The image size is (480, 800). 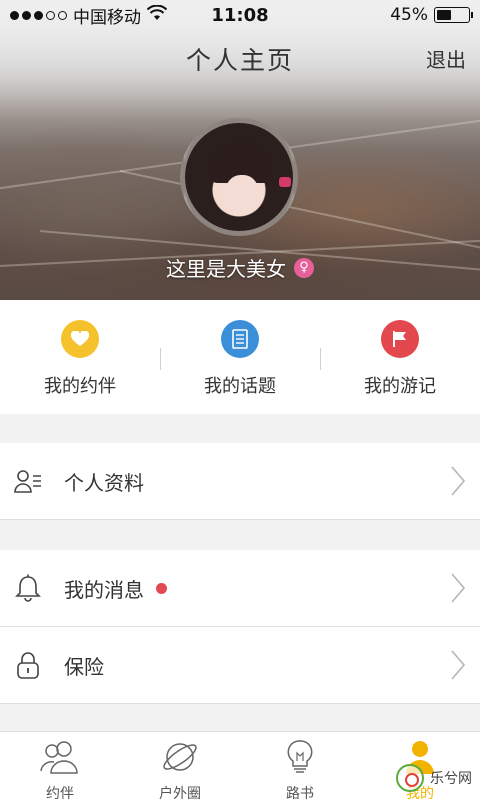 I want to click on battery-fill, so click(x=444, y=15).